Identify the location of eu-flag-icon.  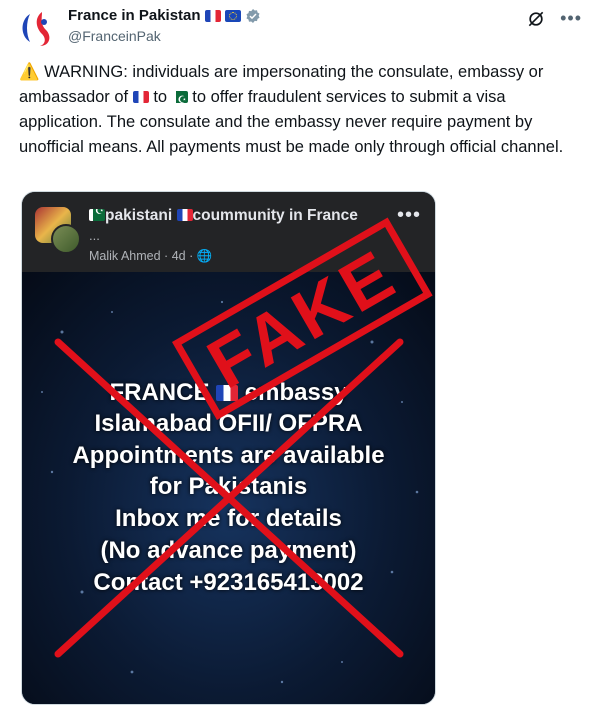
(232, 15).